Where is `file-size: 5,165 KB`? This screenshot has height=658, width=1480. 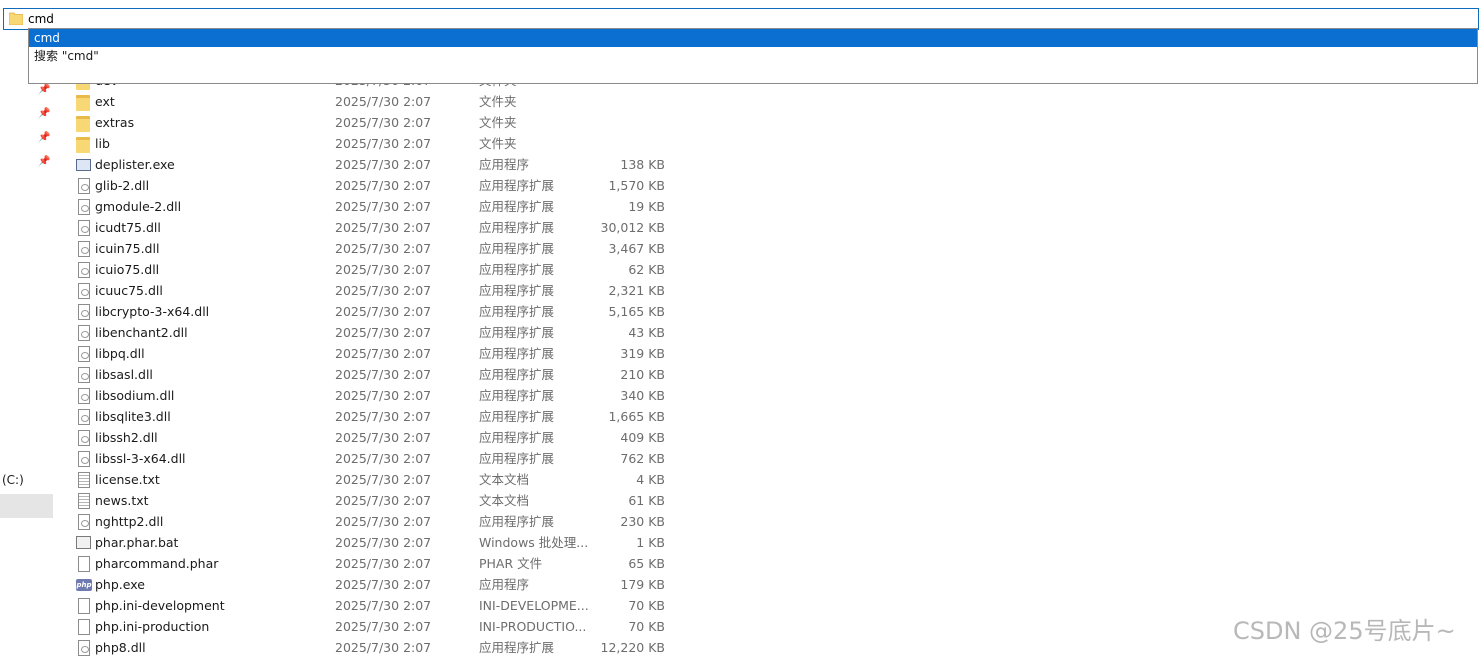 file-size: 5,165 KB is located at coordinates (636, 311).